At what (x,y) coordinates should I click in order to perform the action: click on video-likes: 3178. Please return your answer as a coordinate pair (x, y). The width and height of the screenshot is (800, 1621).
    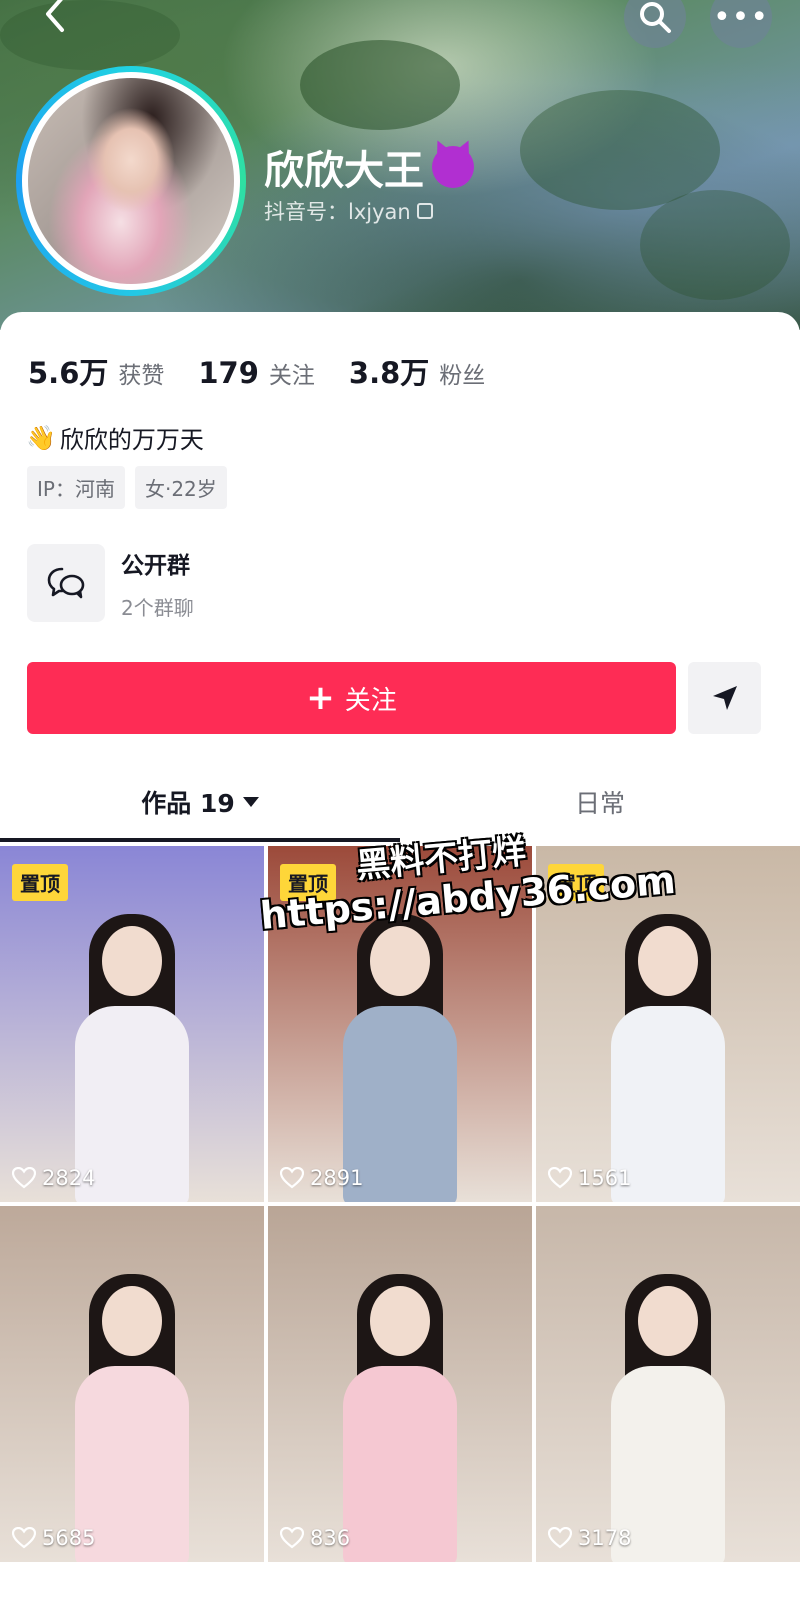
    Looking at the image, I should click on (589, 1538).